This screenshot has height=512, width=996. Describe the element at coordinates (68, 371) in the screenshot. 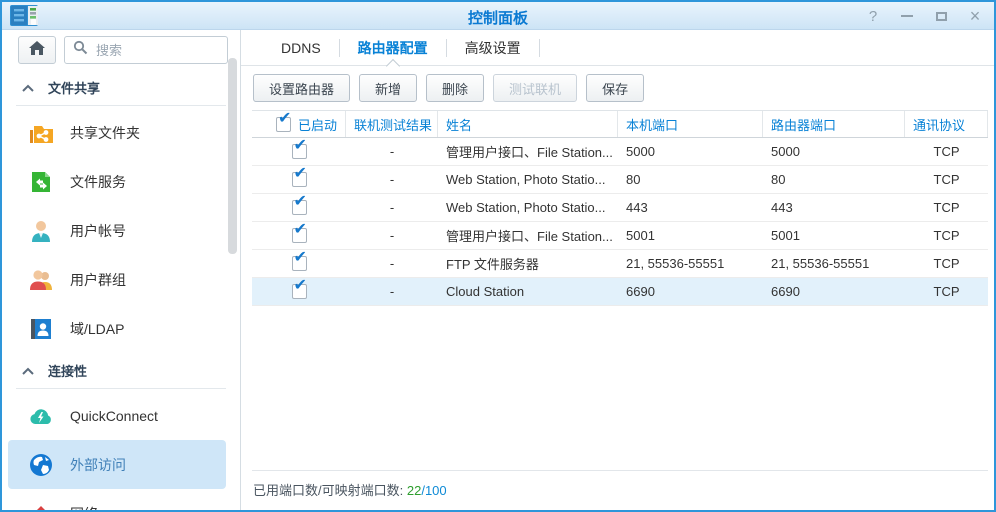

I see `sidebar-section-label: 连接性` at that location.